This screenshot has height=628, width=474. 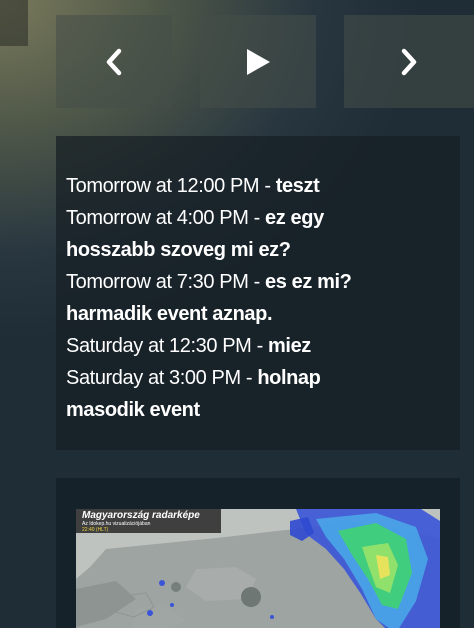 I want to click on event-item: Saturday at 12:30 PM - miez, so click(x=231, y=346).